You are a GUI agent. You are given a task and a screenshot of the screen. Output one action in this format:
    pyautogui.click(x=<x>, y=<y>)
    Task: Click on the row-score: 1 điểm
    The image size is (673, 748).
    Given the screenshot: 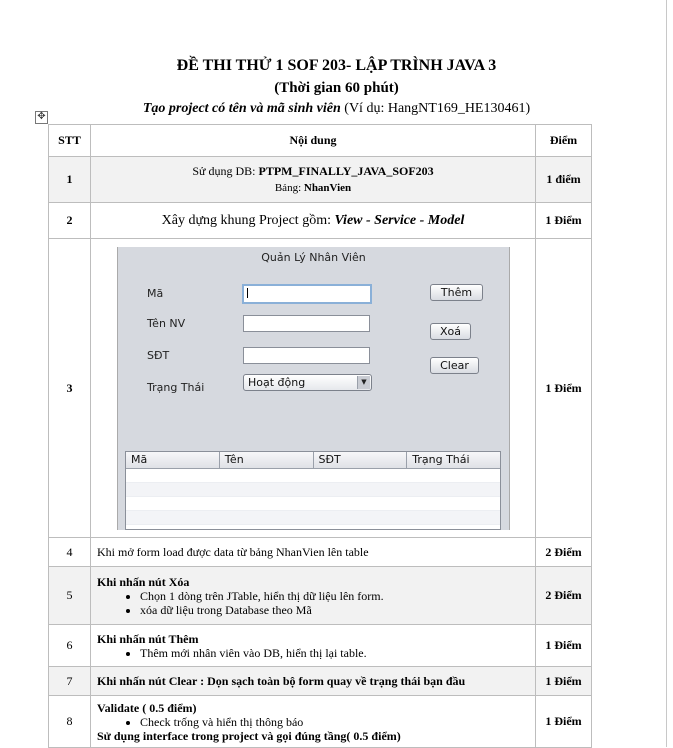 What is the action you would take?
    pyautogui.click(x=563, y=179)
    